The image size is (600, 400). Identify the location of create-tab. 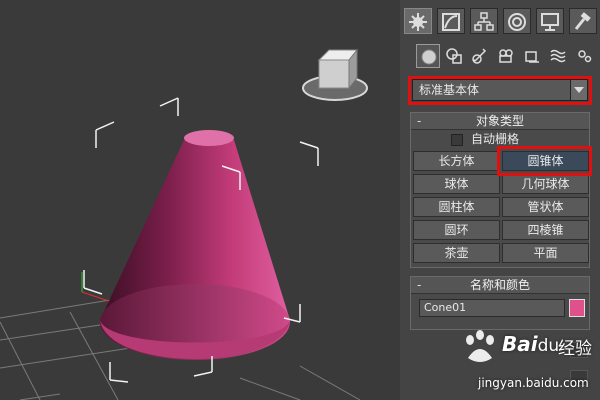
(418, 21).